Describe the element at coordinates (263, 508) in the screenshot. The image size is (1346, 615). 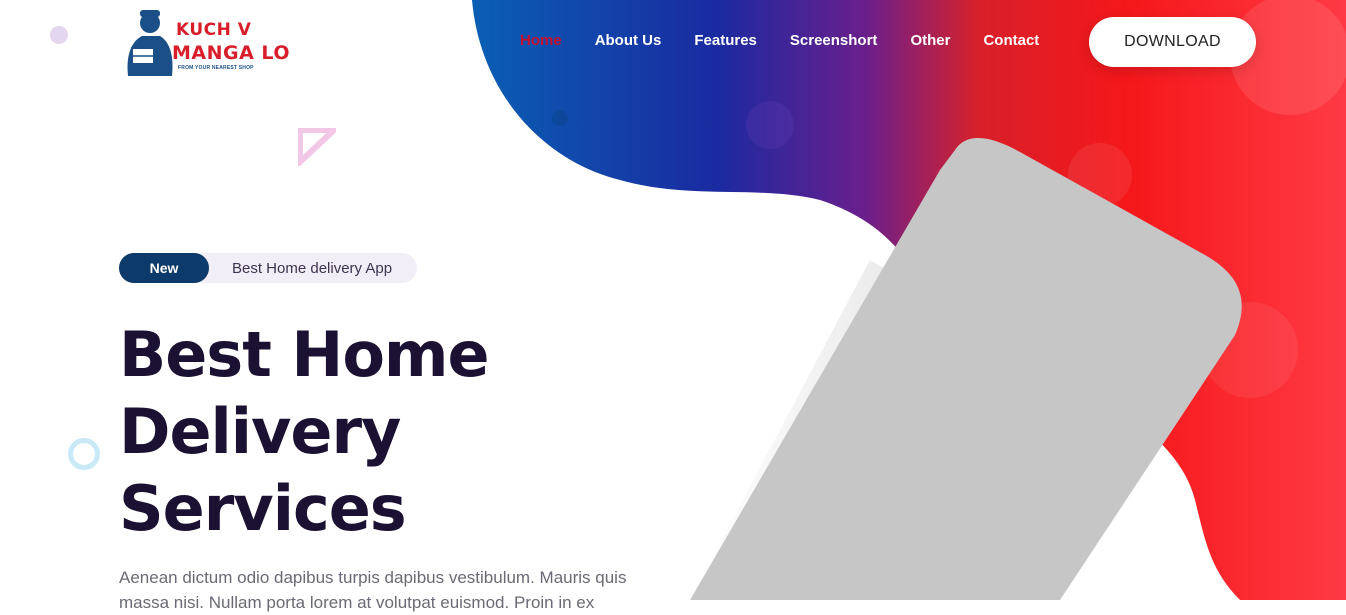
I see `hero-title-line: Services` at that location.